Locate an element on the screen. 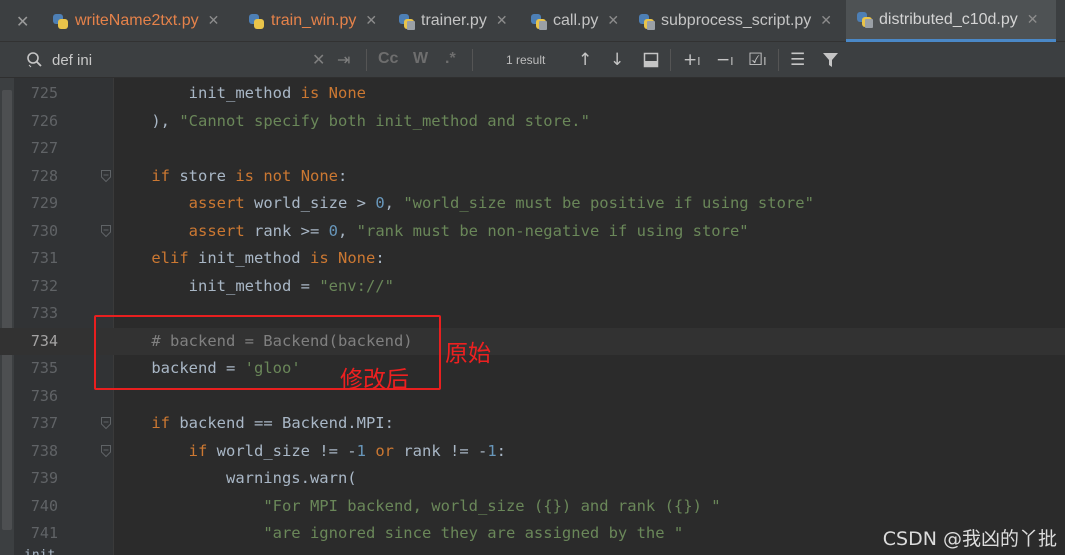 Image resolution: width=1065 pixels, height=555 pixels. code-line: 737 if backend == Backend.MPI: is located at coordinates (532, 423).